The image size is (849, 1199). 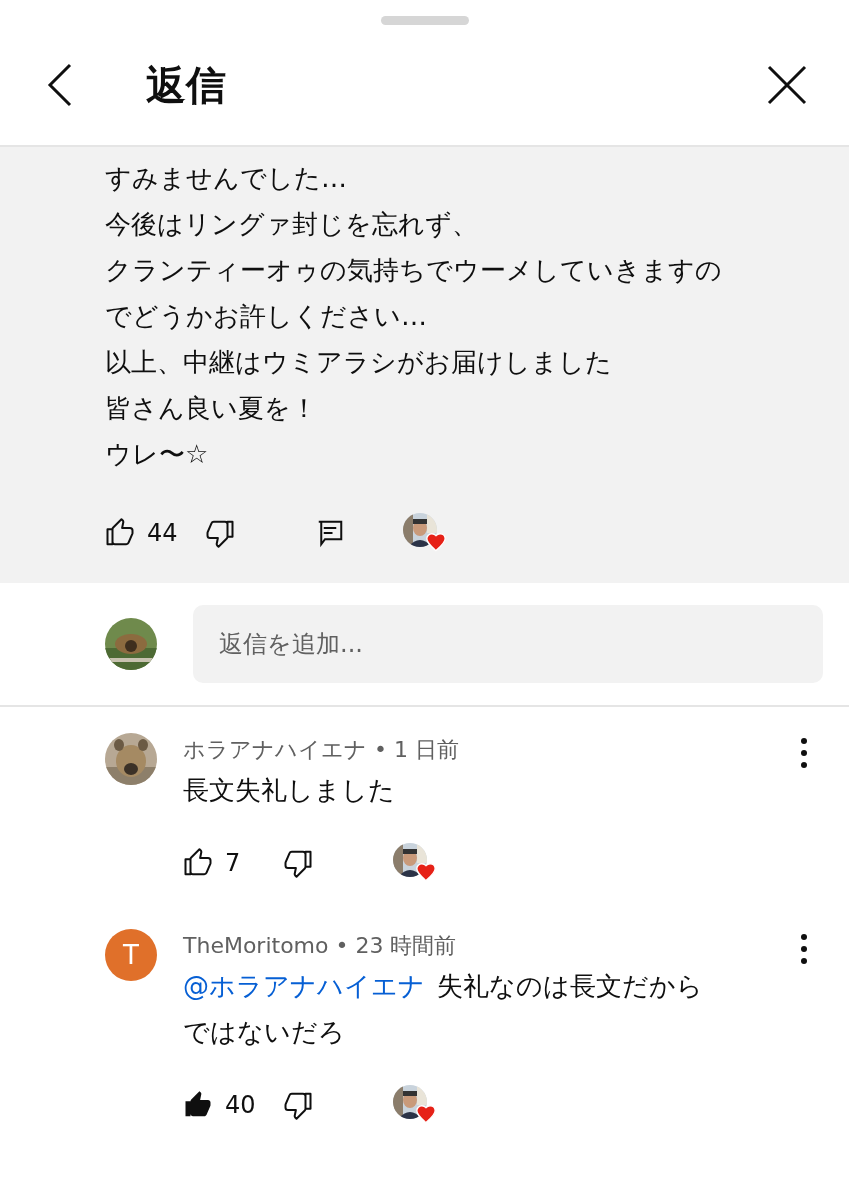 I want to click on comment-text: 以上、中継はウミアラシがお届けしました, so click(x=359, y=362).